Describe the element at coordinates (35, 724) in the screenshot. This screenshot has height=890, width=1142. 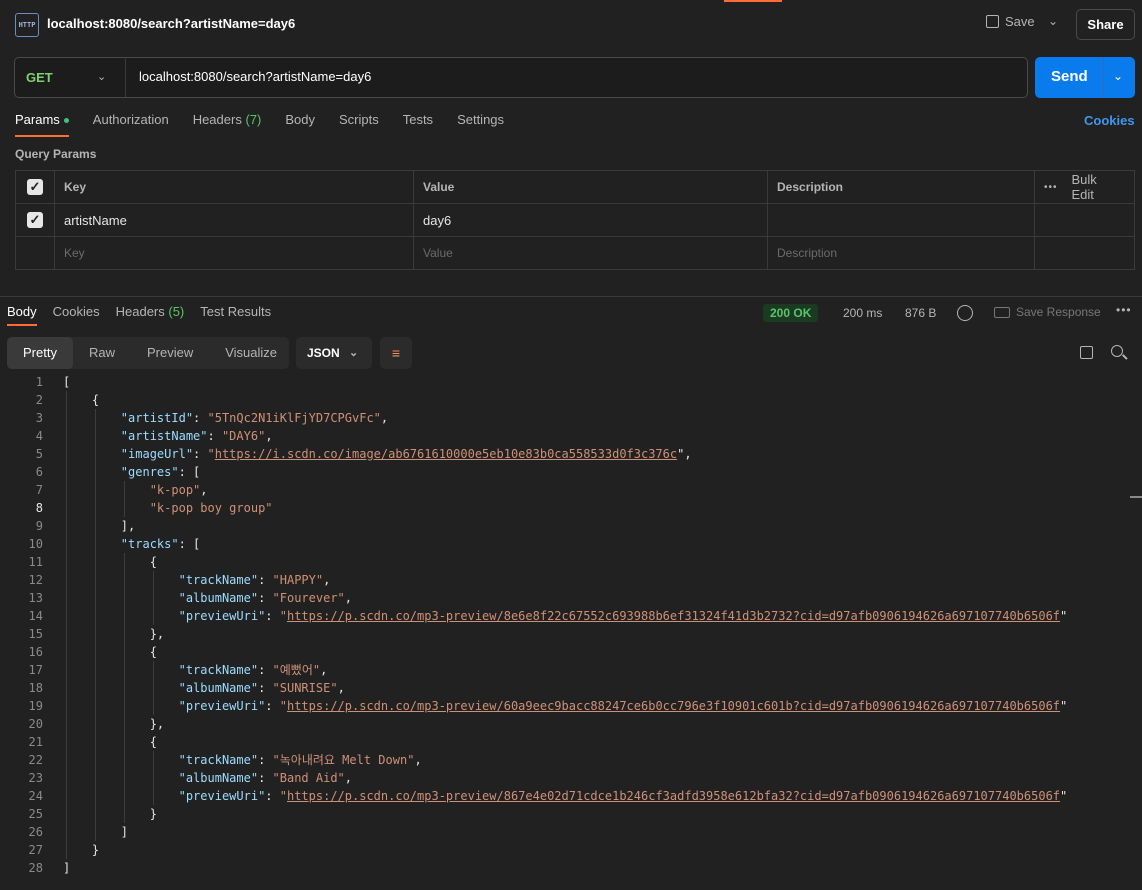
I see `line-number: 20` at that location.